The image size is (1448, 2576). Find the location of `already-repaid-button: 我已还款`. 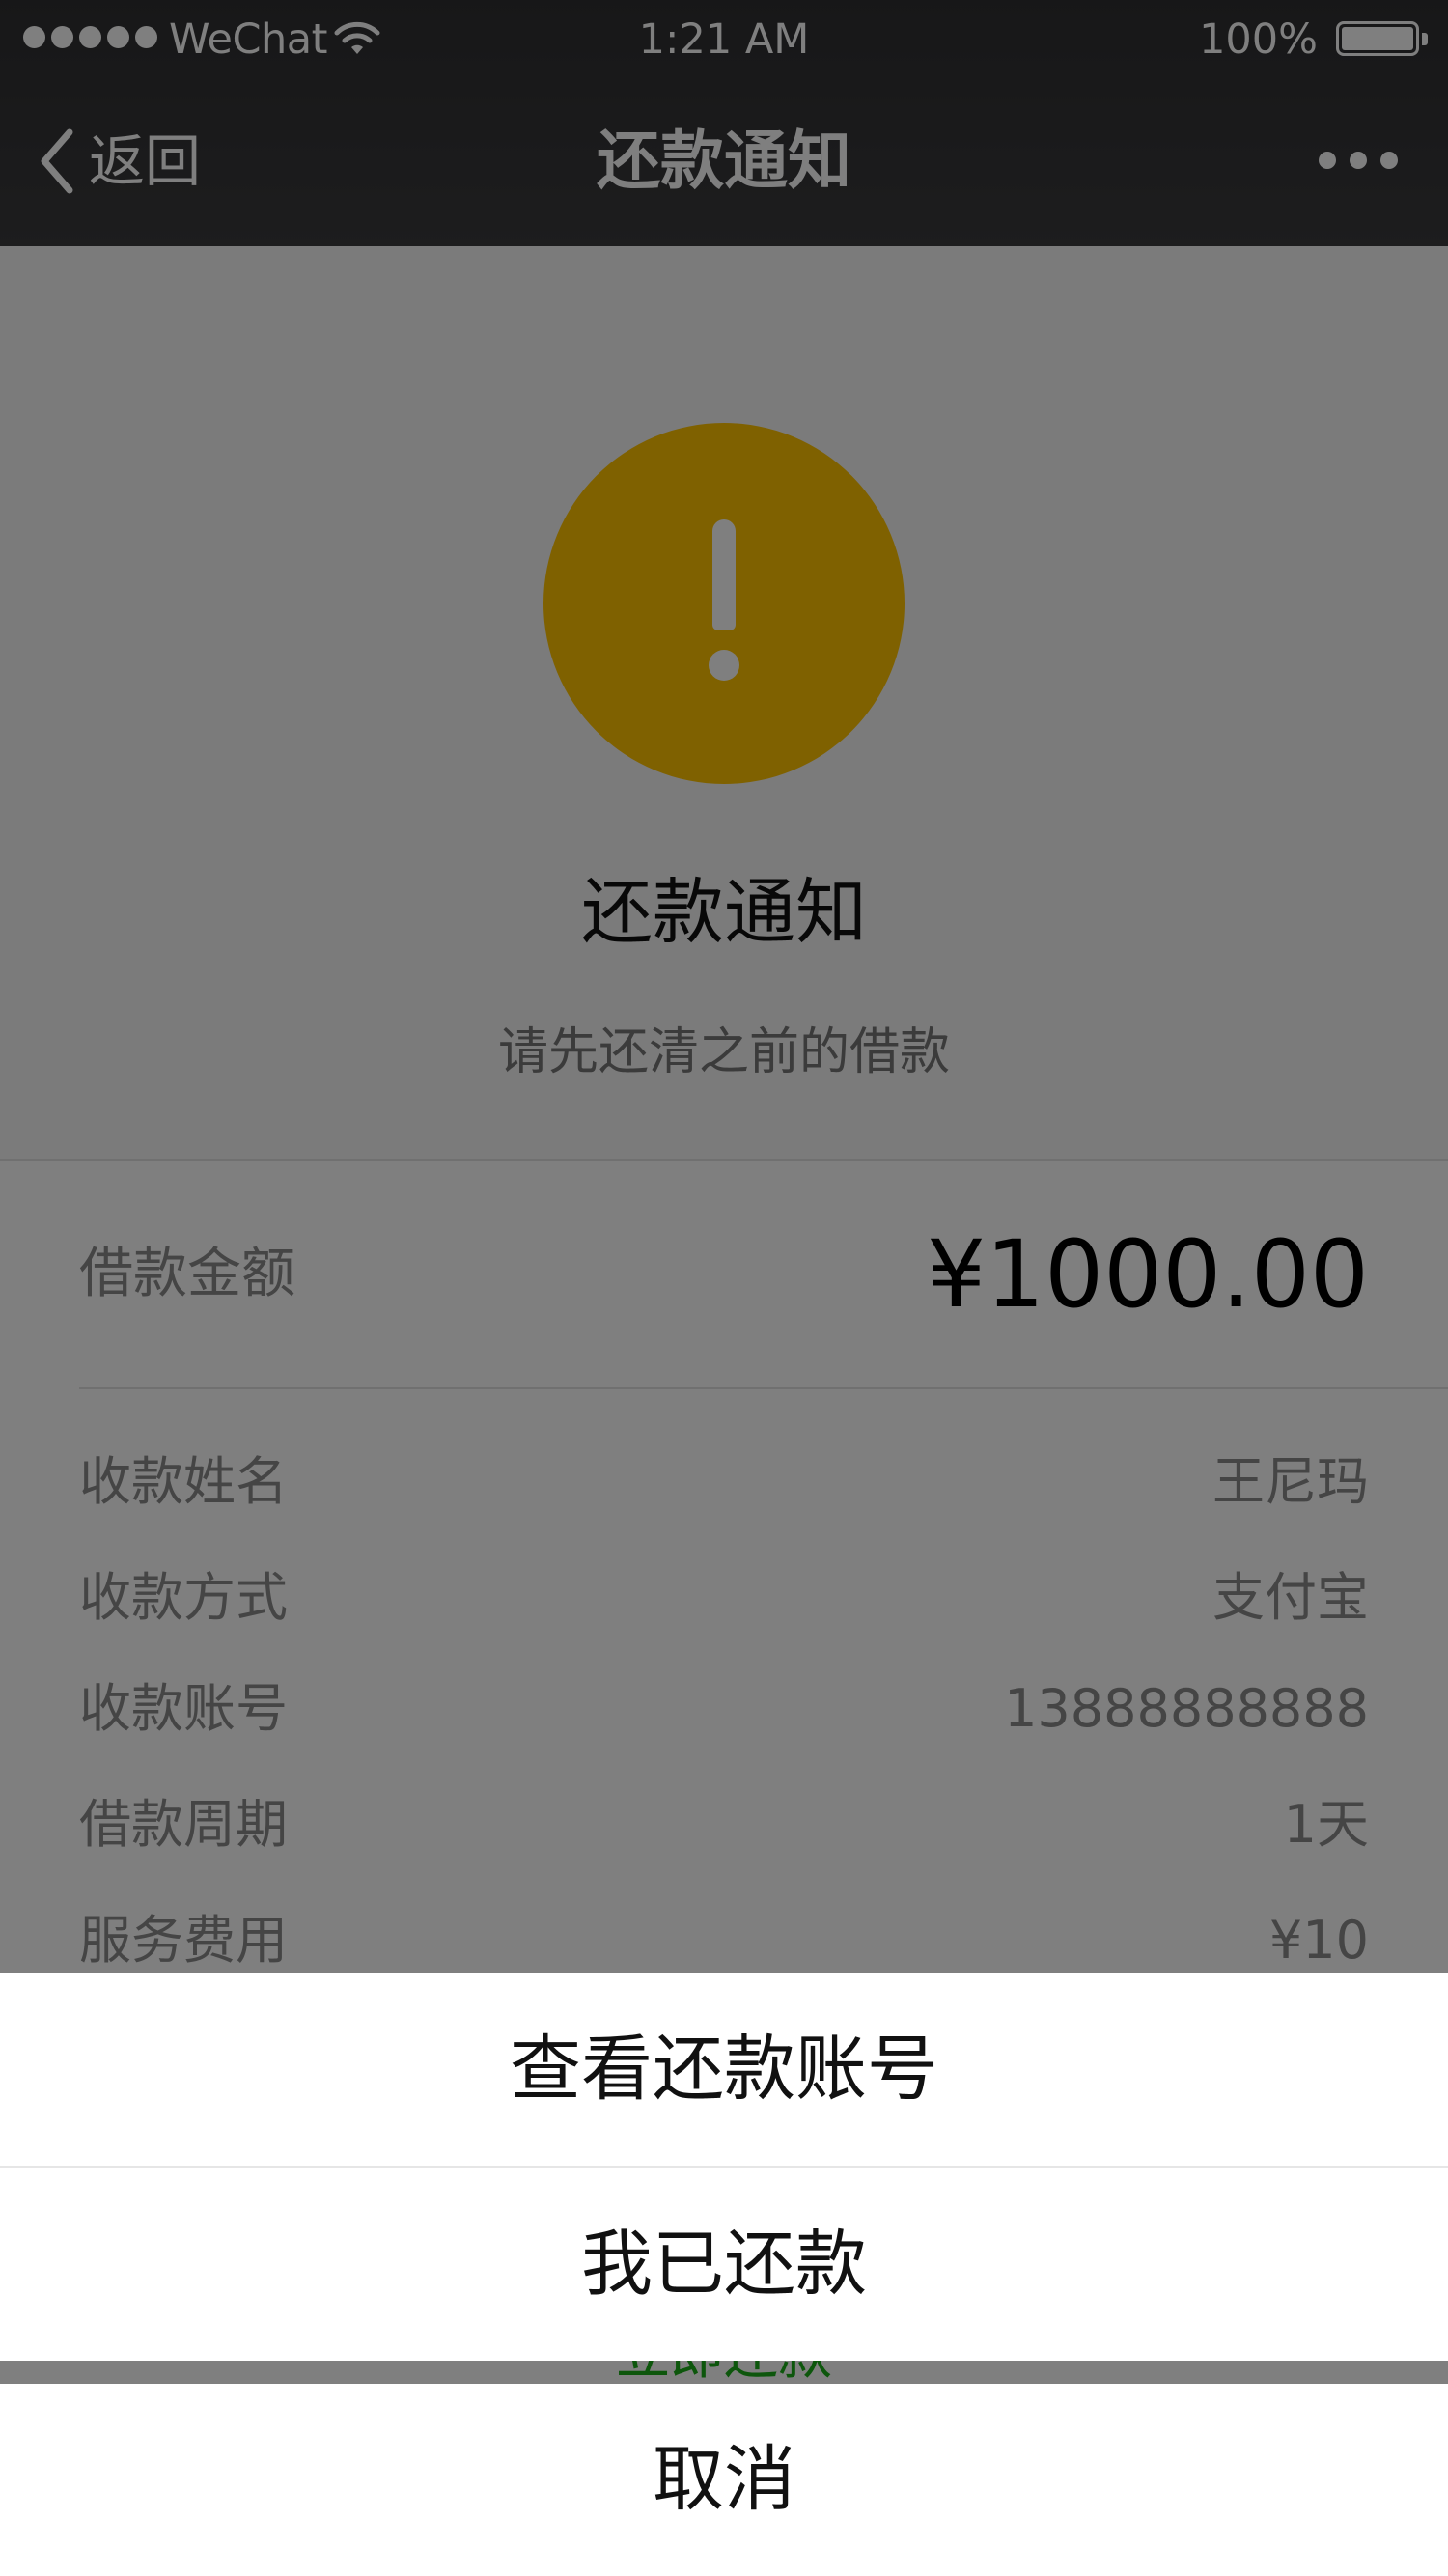

already-repaid-button: 我已还款 is located at coordinates (724, 2264).